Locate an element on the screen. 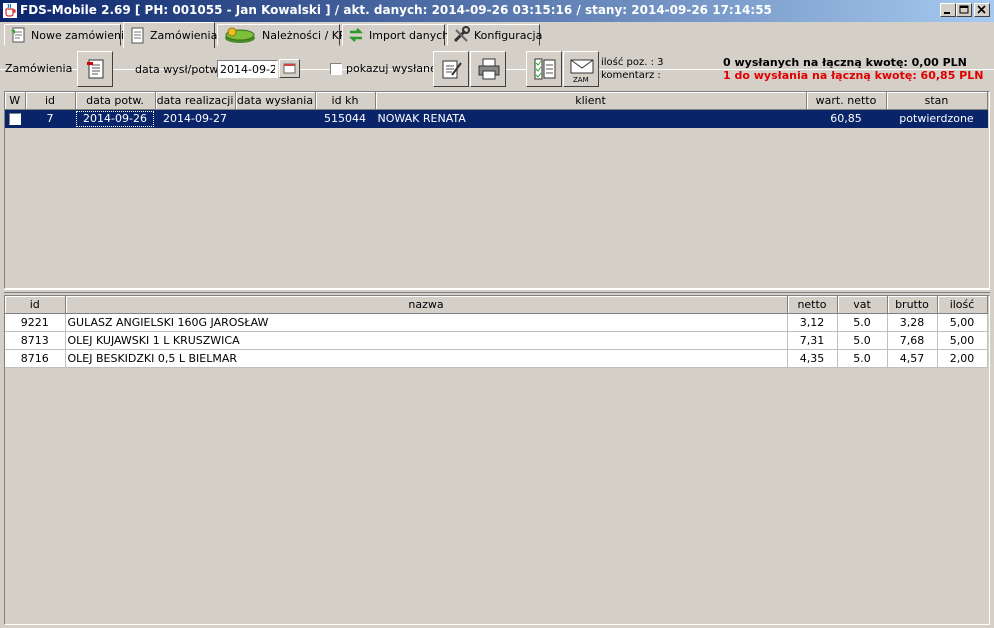 The image size is (994, 628). tab-label: Import danych is located at coordinates (409, 35).